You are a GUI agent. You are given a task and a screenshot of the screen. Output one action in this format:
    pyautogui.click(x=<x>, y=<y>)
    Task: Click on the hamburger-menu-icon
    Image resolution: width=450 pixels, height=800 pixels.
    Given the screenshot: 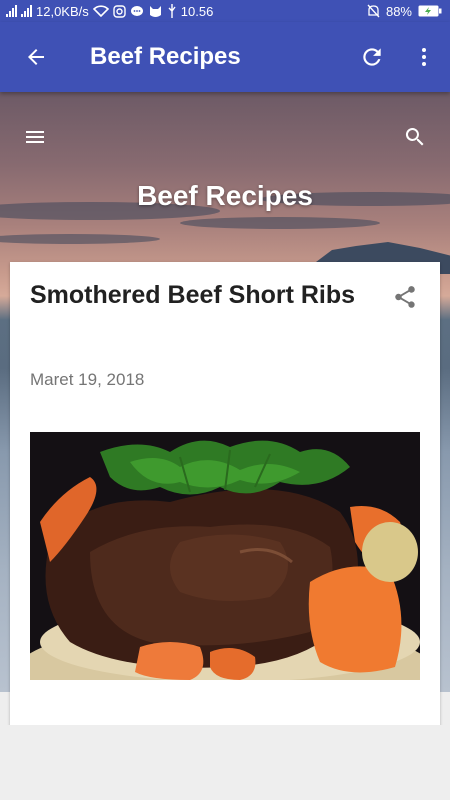 What is the action you would take?
    pyautogui.click(x=35, y=137)
    